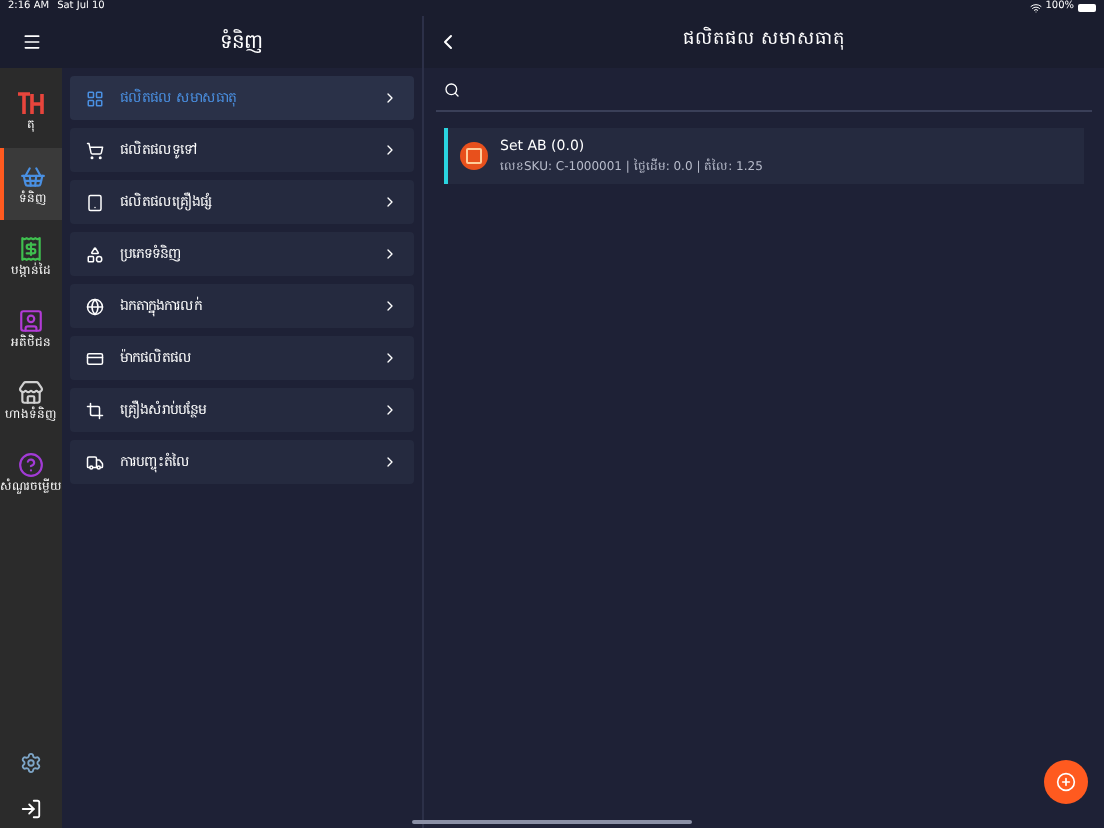 This screenshot has height=828, width=1104. Describe the element at coordinates (31, 763) in the screenshot. I see `settings-icon` at that location.